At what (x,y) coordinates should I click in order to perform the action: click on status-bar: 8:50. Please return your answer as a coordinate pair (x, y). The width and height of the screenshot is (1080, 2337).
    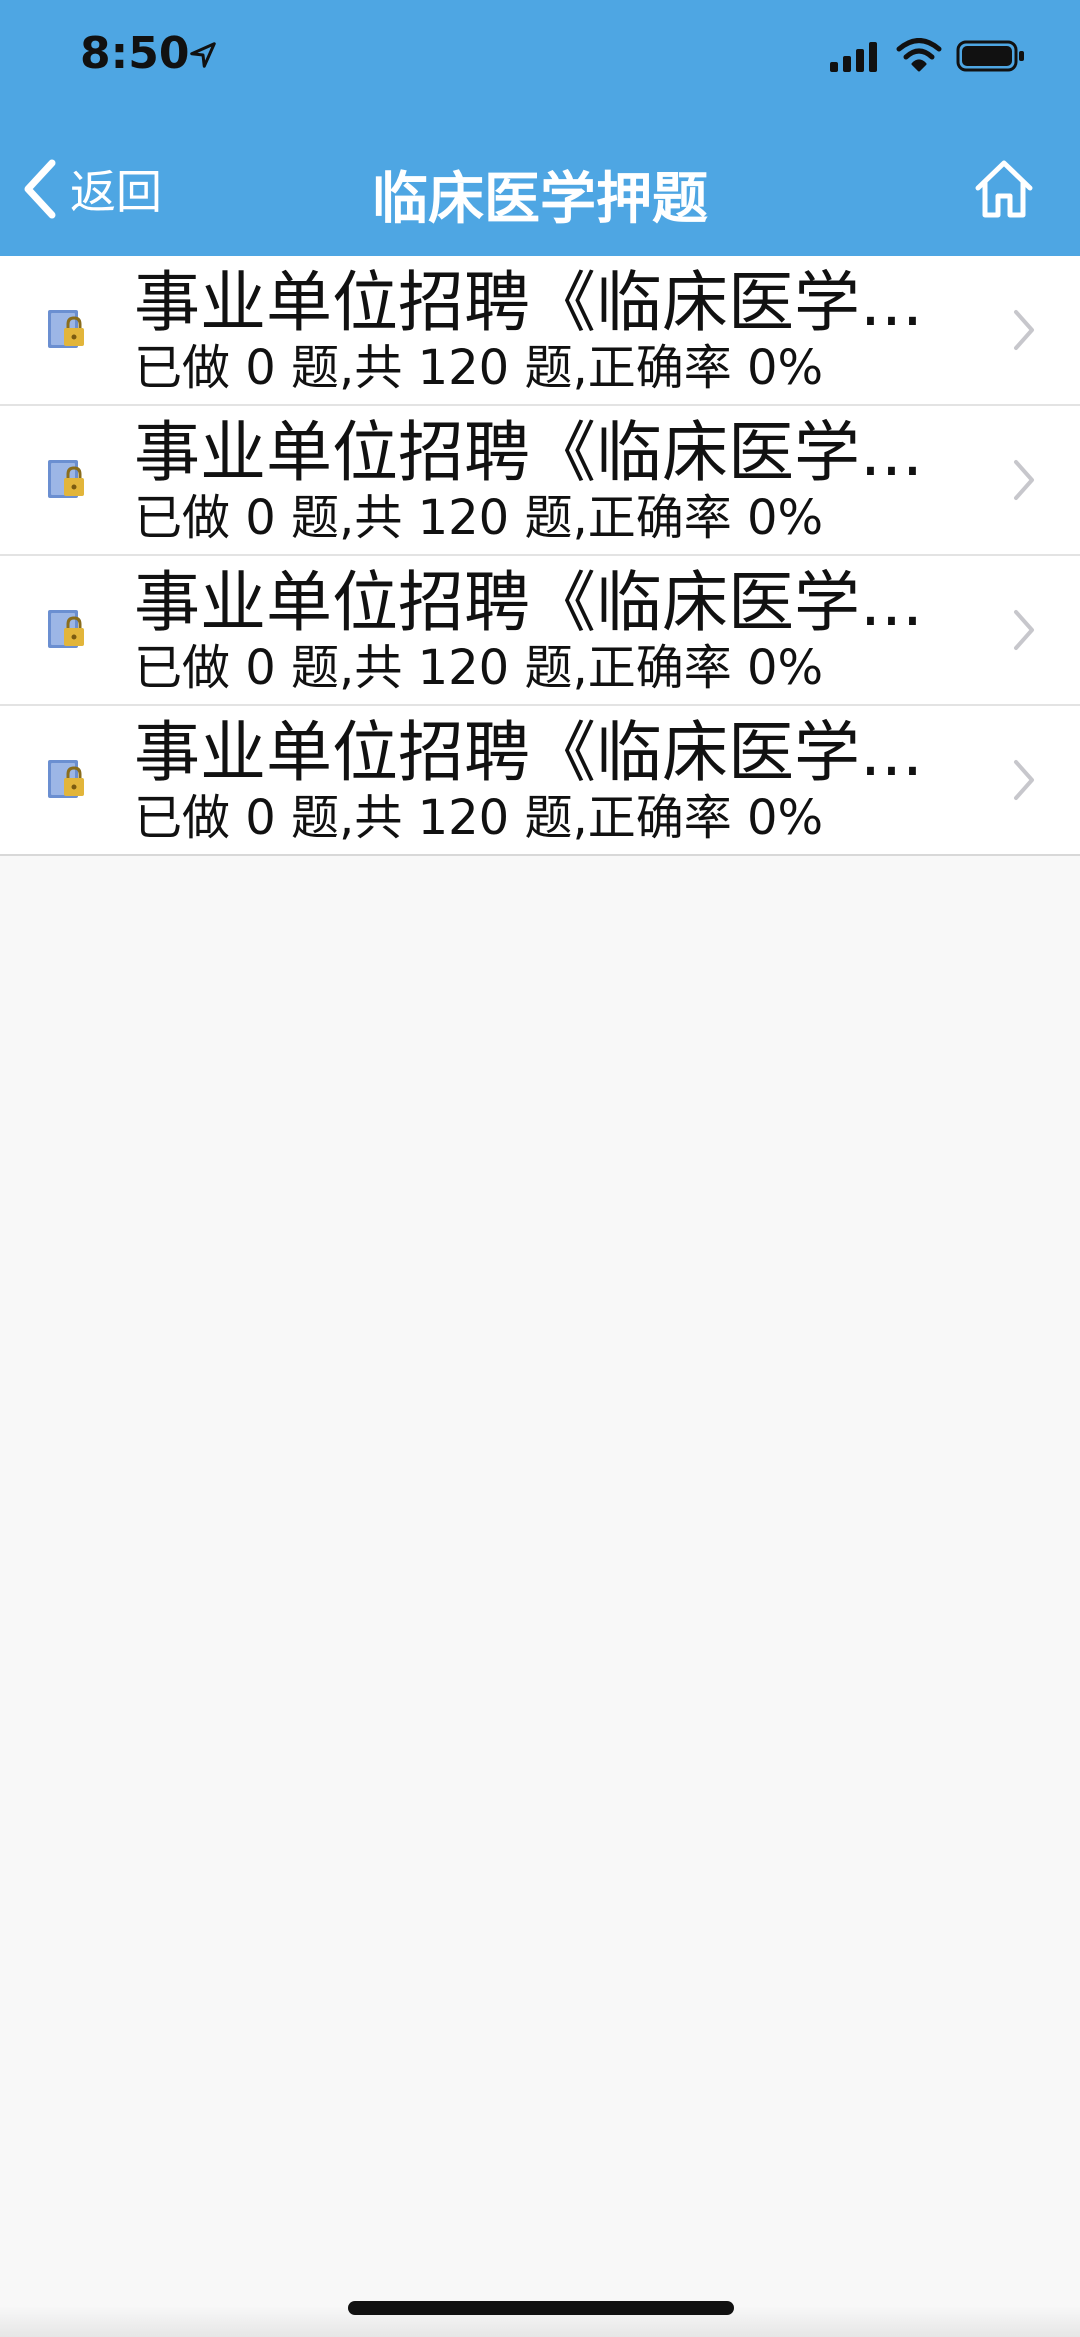
    Looking at the image, I should click on (540, 60).